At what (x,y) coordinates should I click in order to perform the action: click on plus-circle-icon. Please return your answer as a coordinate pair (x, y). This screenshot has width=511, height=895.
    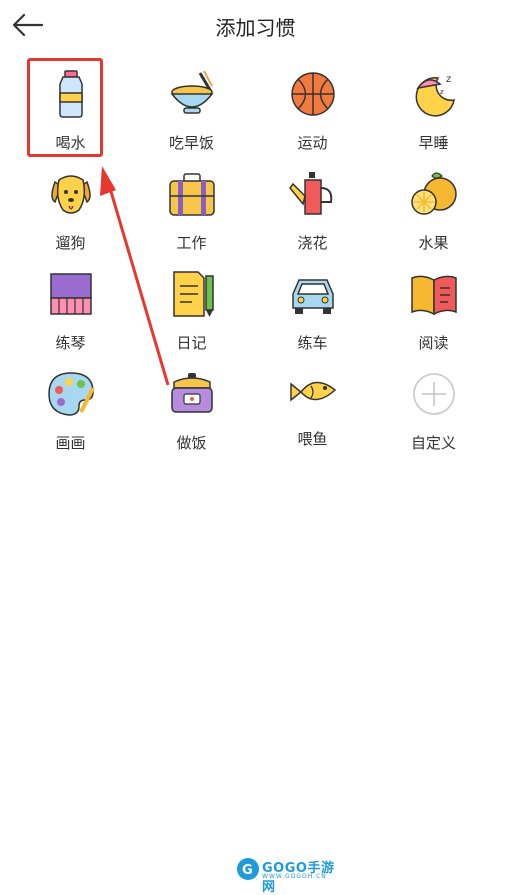
    Looking at the image, I should click on (434, 394).